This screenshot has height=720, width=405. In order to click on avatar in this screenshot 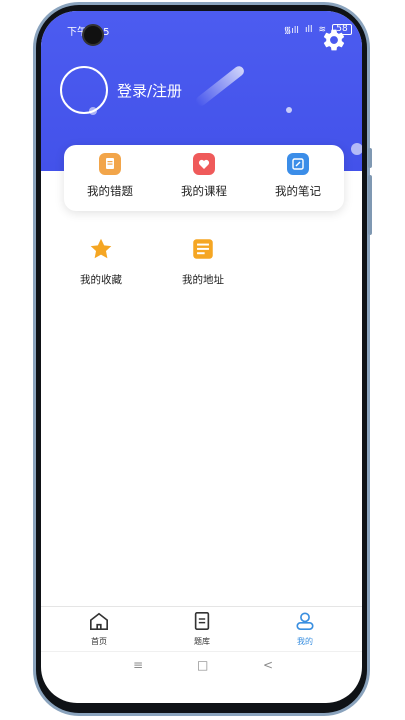, I will do `click(84, 90)`.